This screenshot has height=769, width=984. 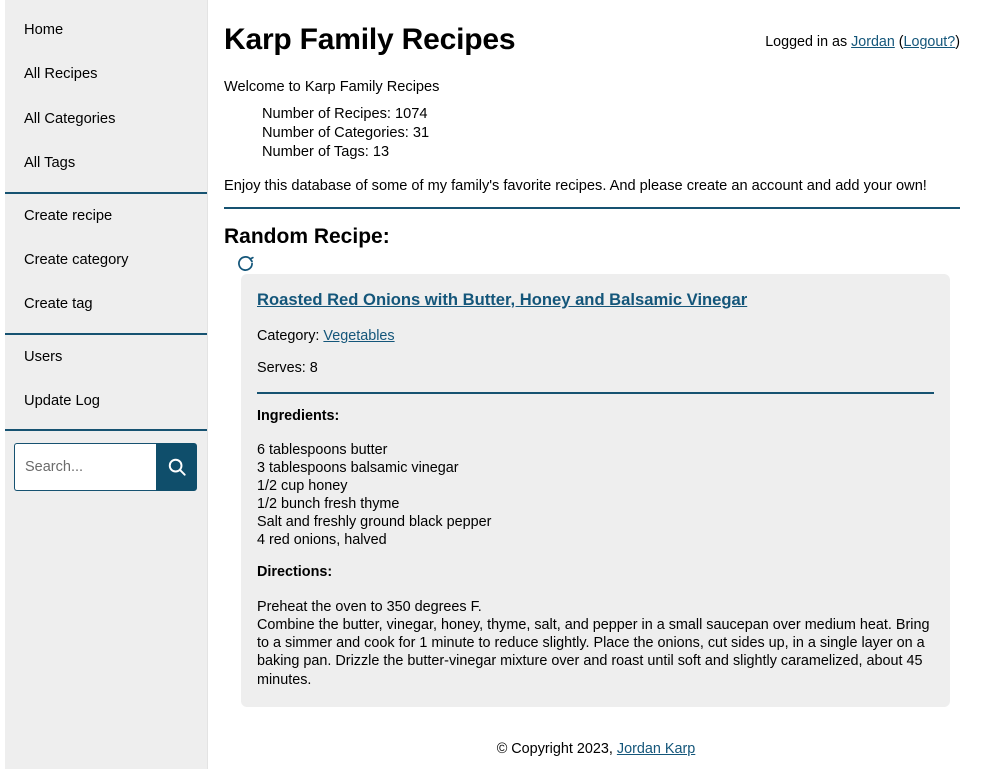 I want to click on sidebar-item-all-tags: All Tags, so click(x=106, y=163).